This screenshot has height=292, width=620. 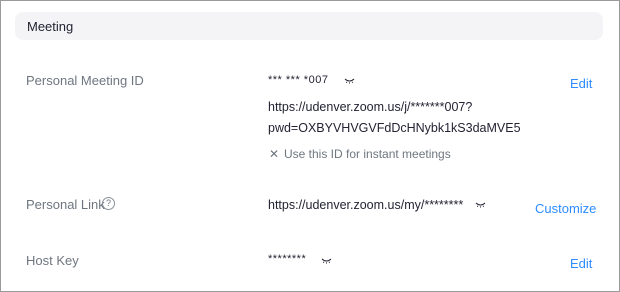 I want to click on personal-link-label: Personal Link, so click(x=65, y=204).